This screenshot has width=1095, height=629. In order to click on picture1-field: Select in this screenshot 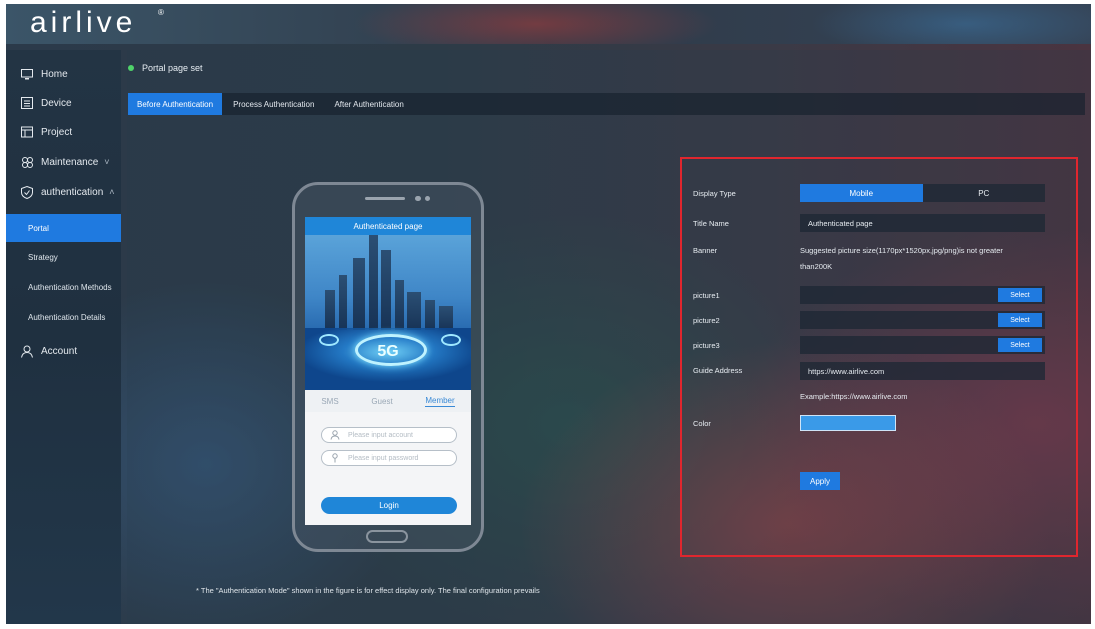, I will do `click(922, 295)`.